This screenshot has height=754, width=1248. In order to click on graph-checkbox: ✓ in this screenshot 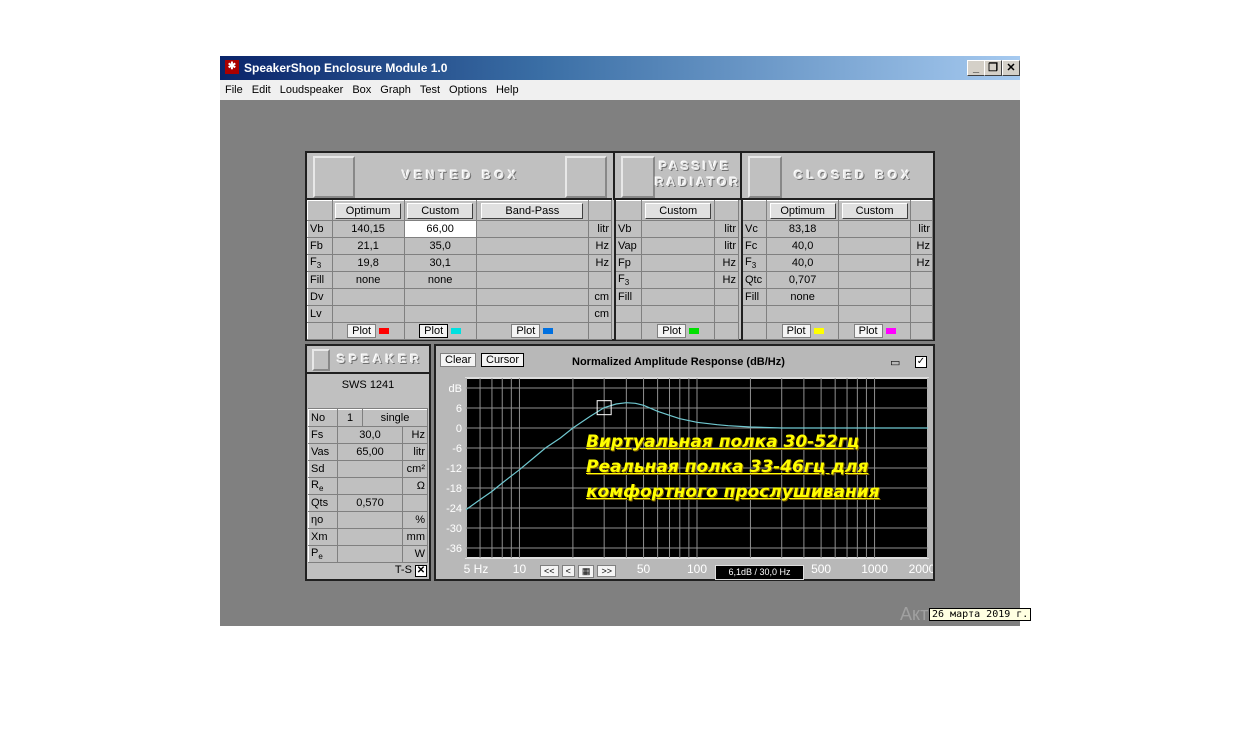, I will do `click(921, 362)`.